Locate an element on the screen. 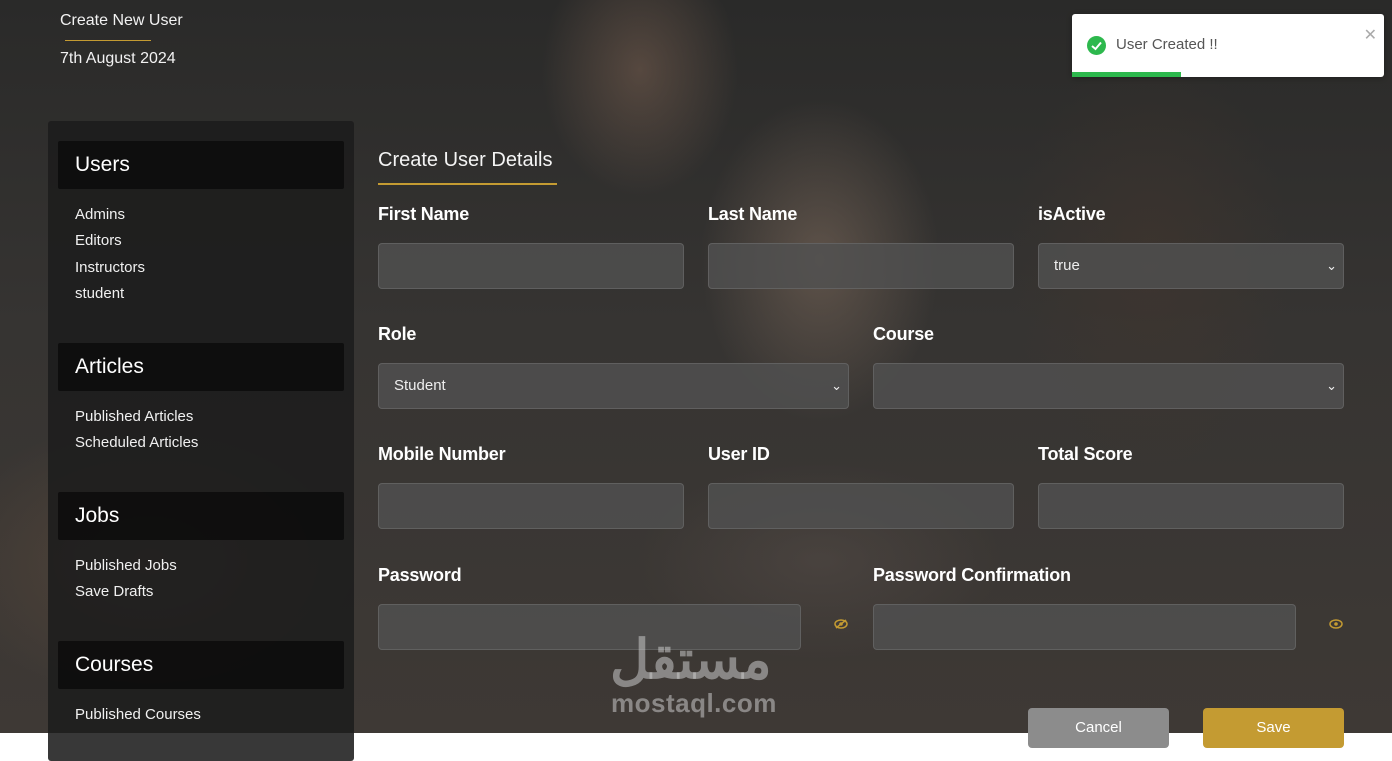 The image size is (1392, 761). sidebar-section-users: Users is located at coordinates (201, 165).